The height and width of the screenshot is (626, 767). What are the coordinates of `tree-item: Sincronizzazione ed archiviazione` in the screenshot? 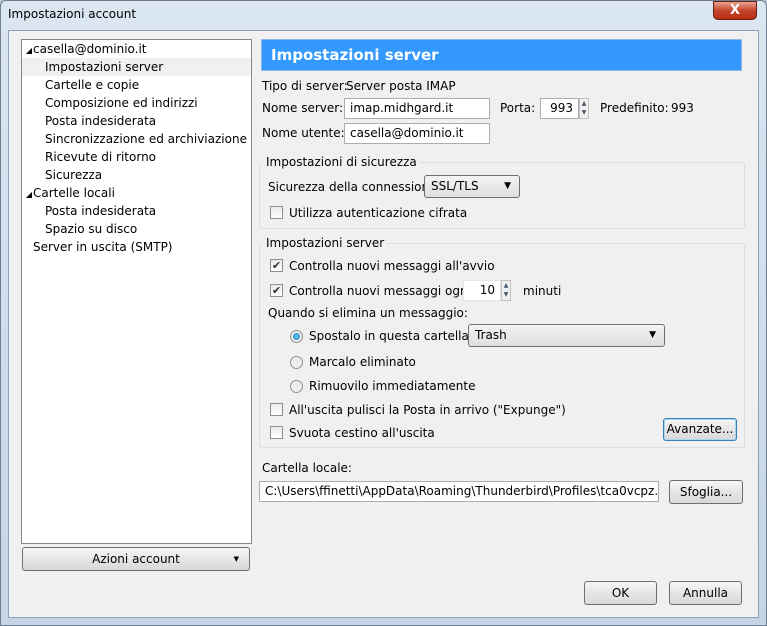 It's located at (136, 139).